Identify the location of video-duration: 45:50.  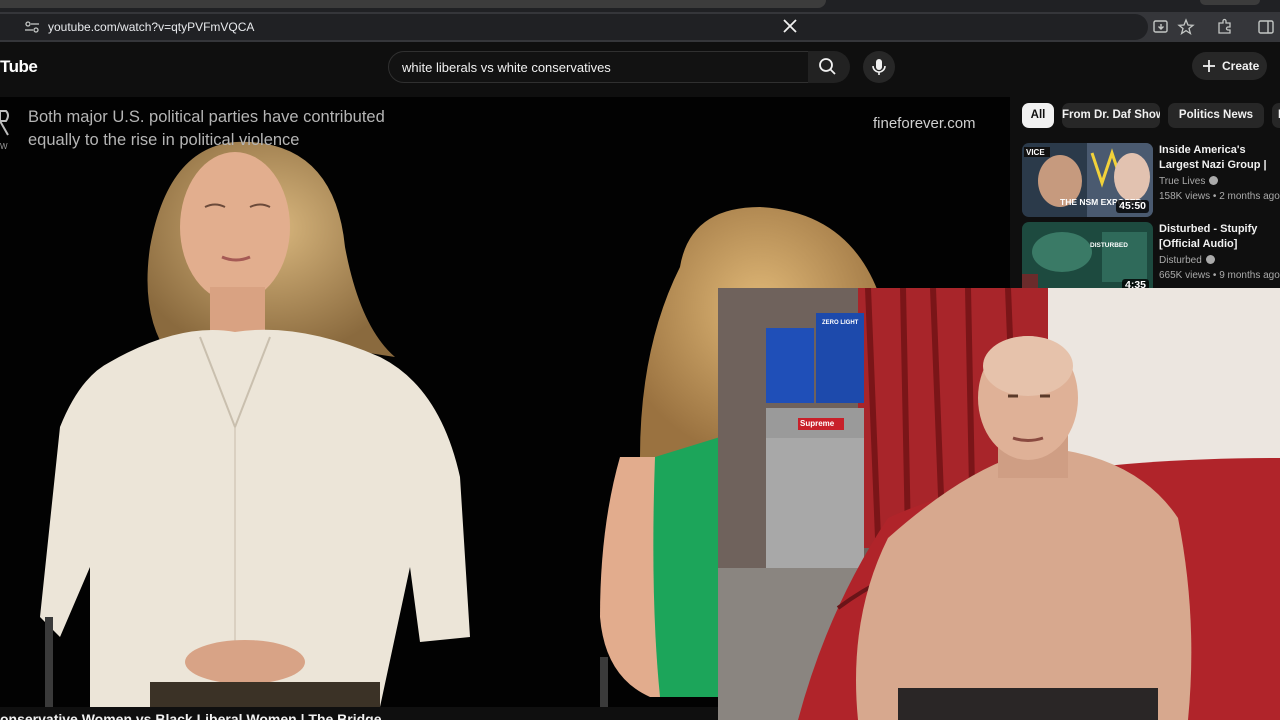
(1132, 206).